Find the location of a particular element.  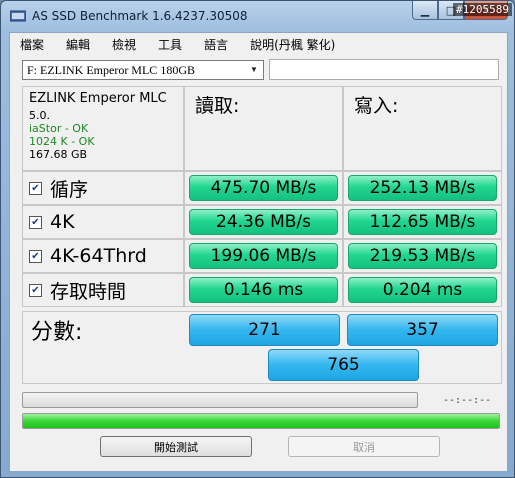

overall-progress-bar is located at coordinates (261, 421).